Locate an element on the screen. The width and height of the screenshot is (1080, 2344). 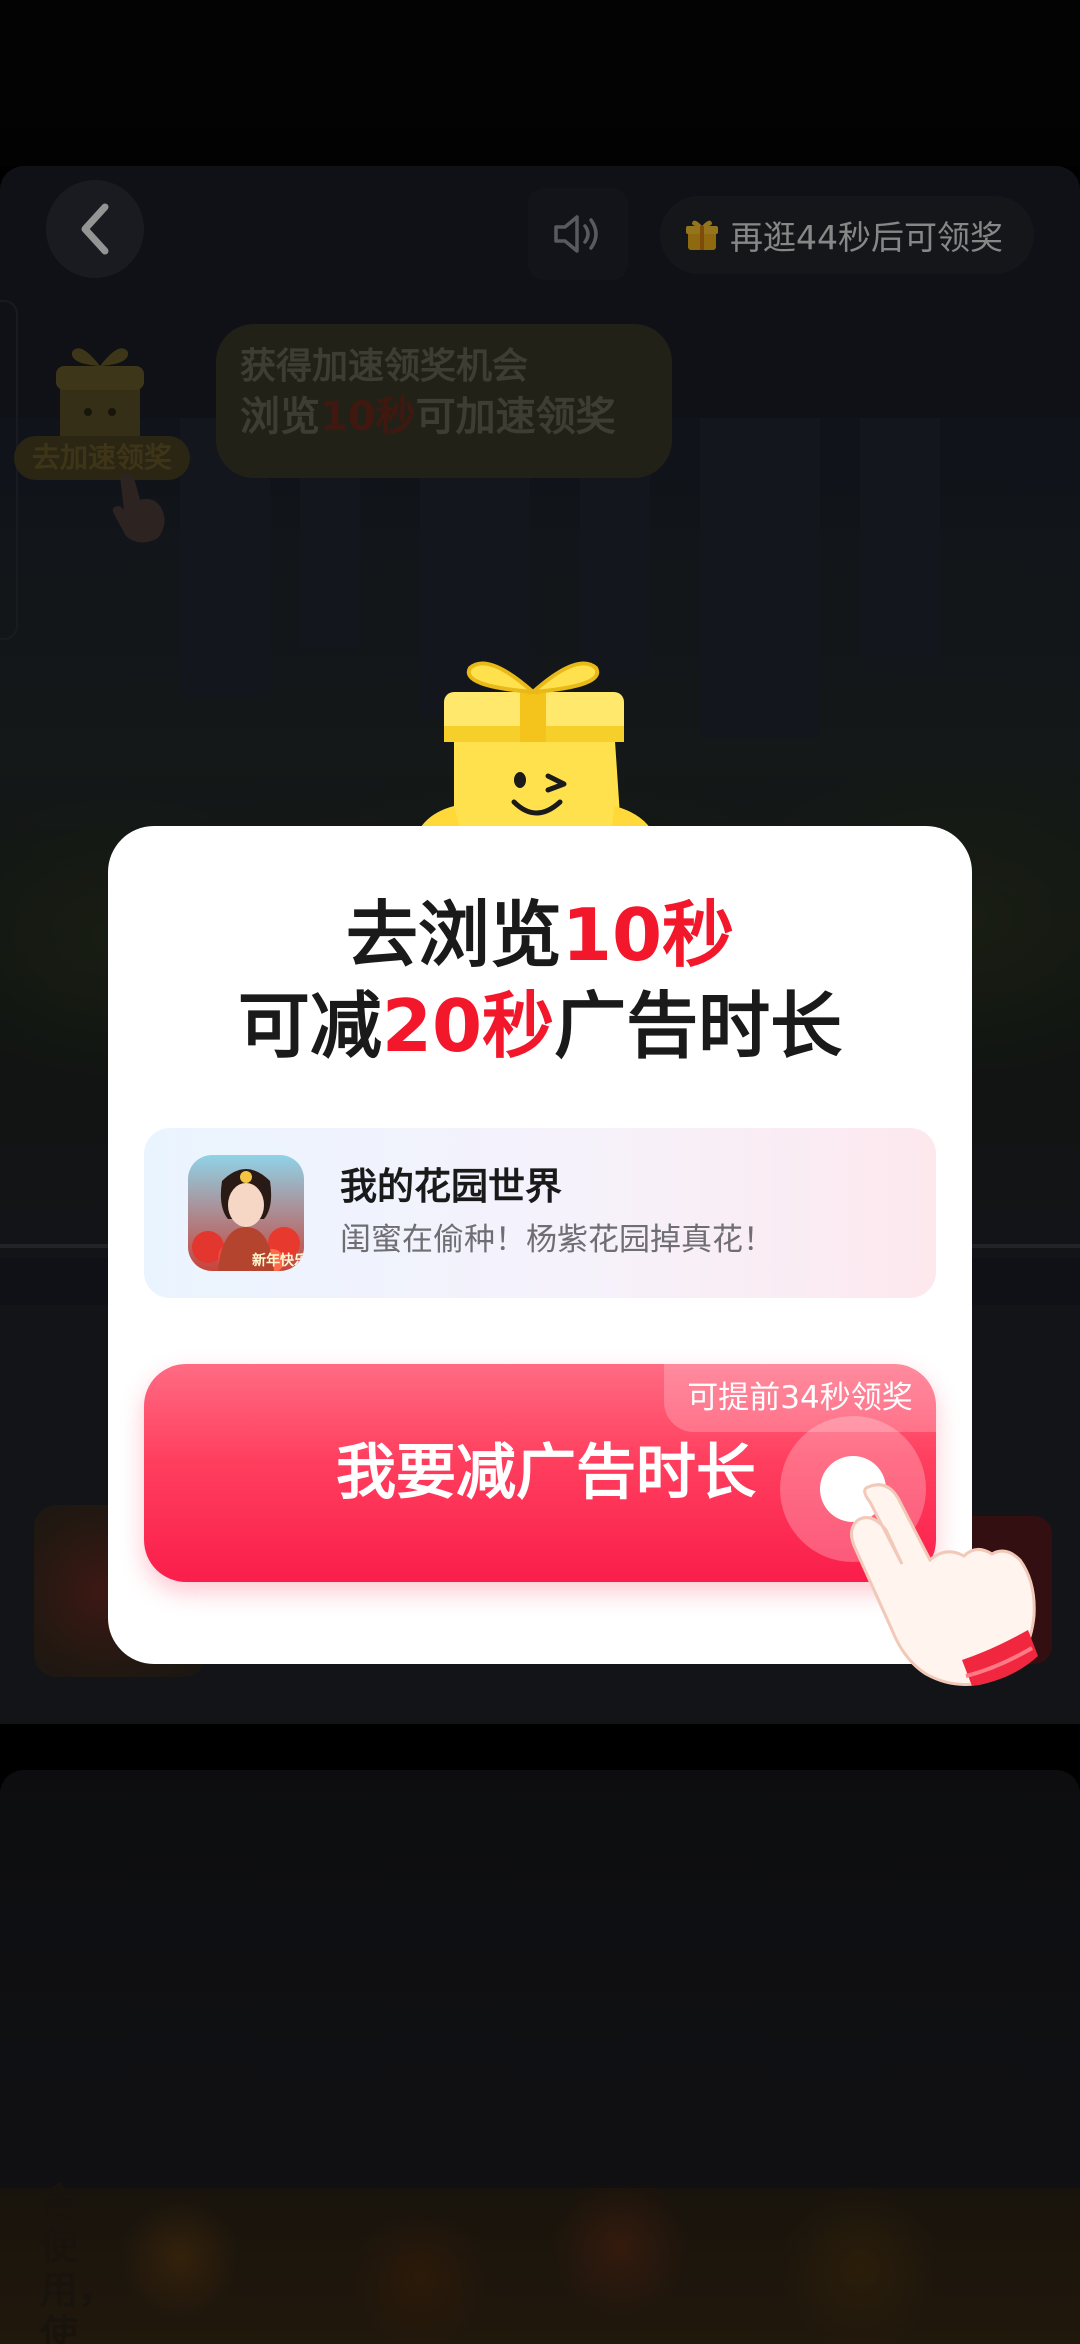
app-text: 我的花园世界 闺蜜在偷种！杨紫花园掉真花！ is located at coordinates (557, 1213).